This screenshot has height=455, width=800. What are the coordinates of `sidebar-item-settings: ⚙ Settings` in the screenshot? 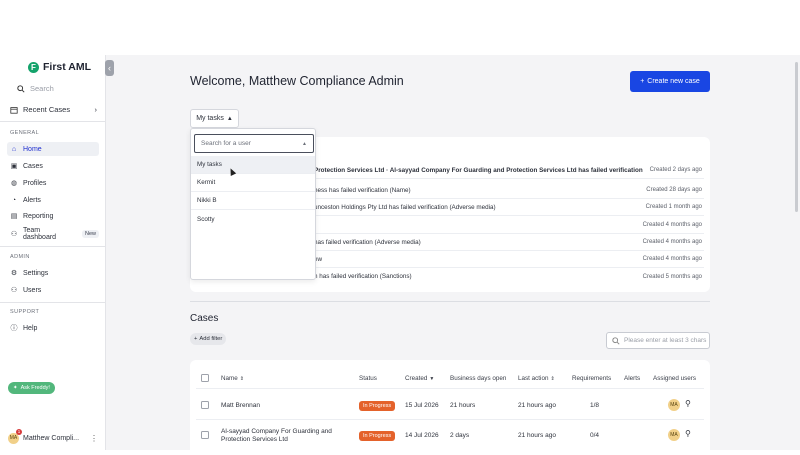 It's located at (53, 273).